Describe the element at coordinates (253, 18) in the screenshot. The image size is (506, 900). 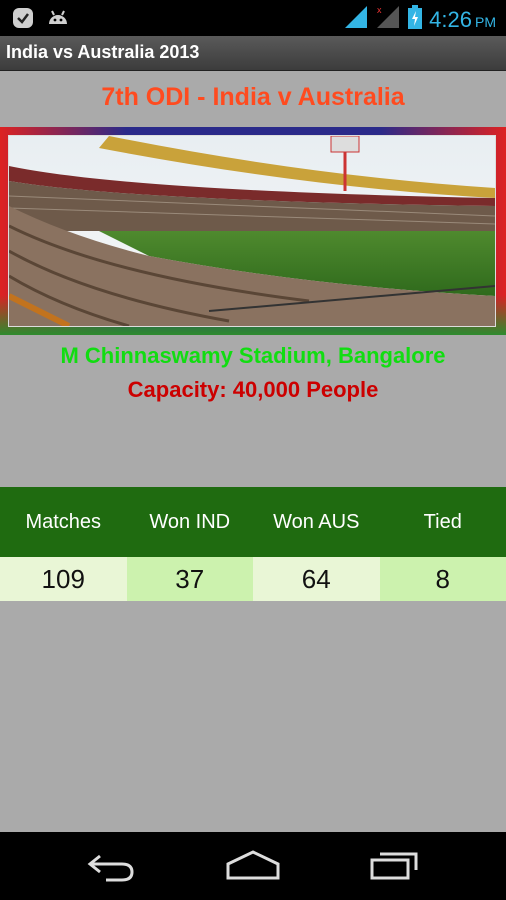
I see `status-bar: x 4:26 PM` at that location.